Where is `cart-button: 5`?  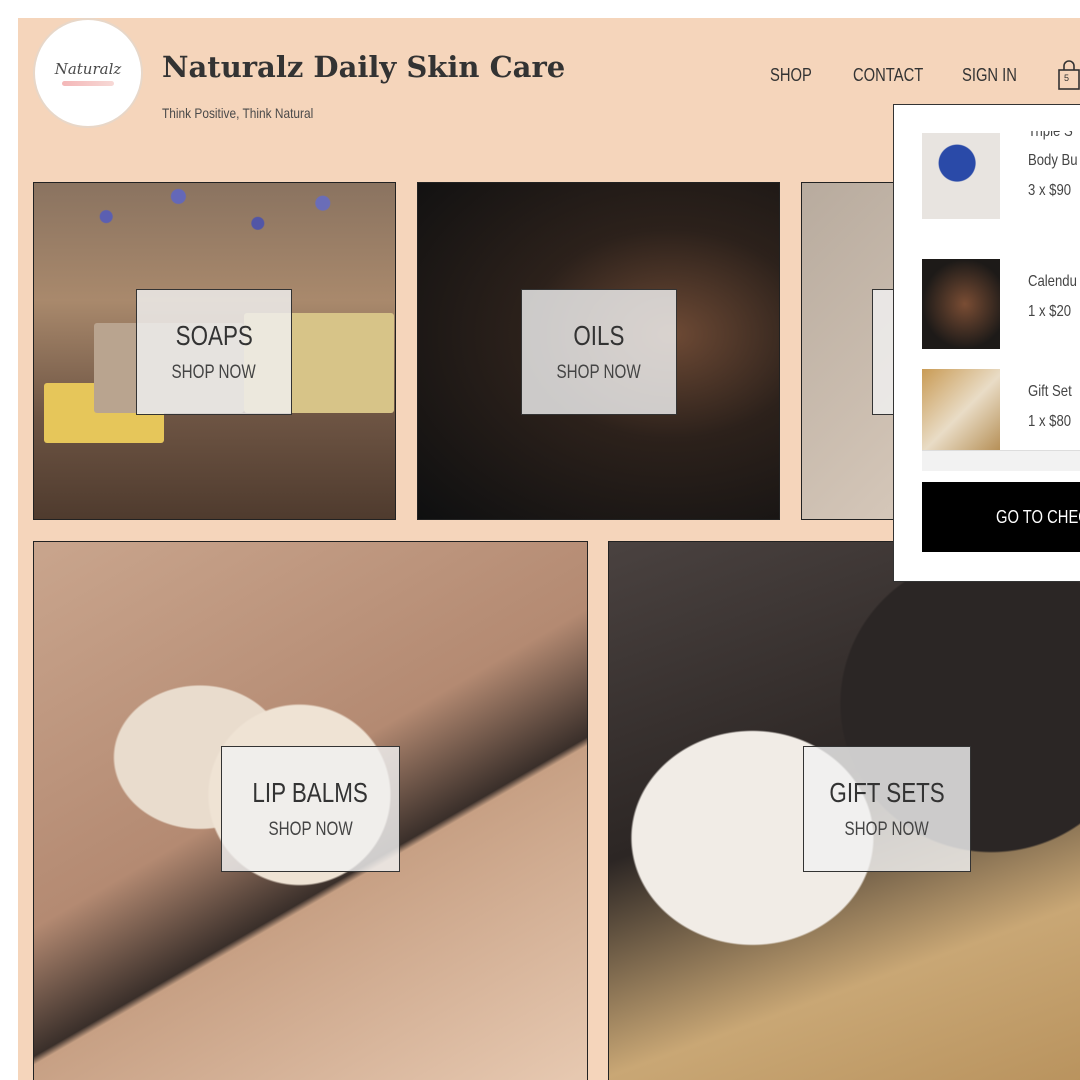 cart-button: 5 is located at coordinates (1069, 75).